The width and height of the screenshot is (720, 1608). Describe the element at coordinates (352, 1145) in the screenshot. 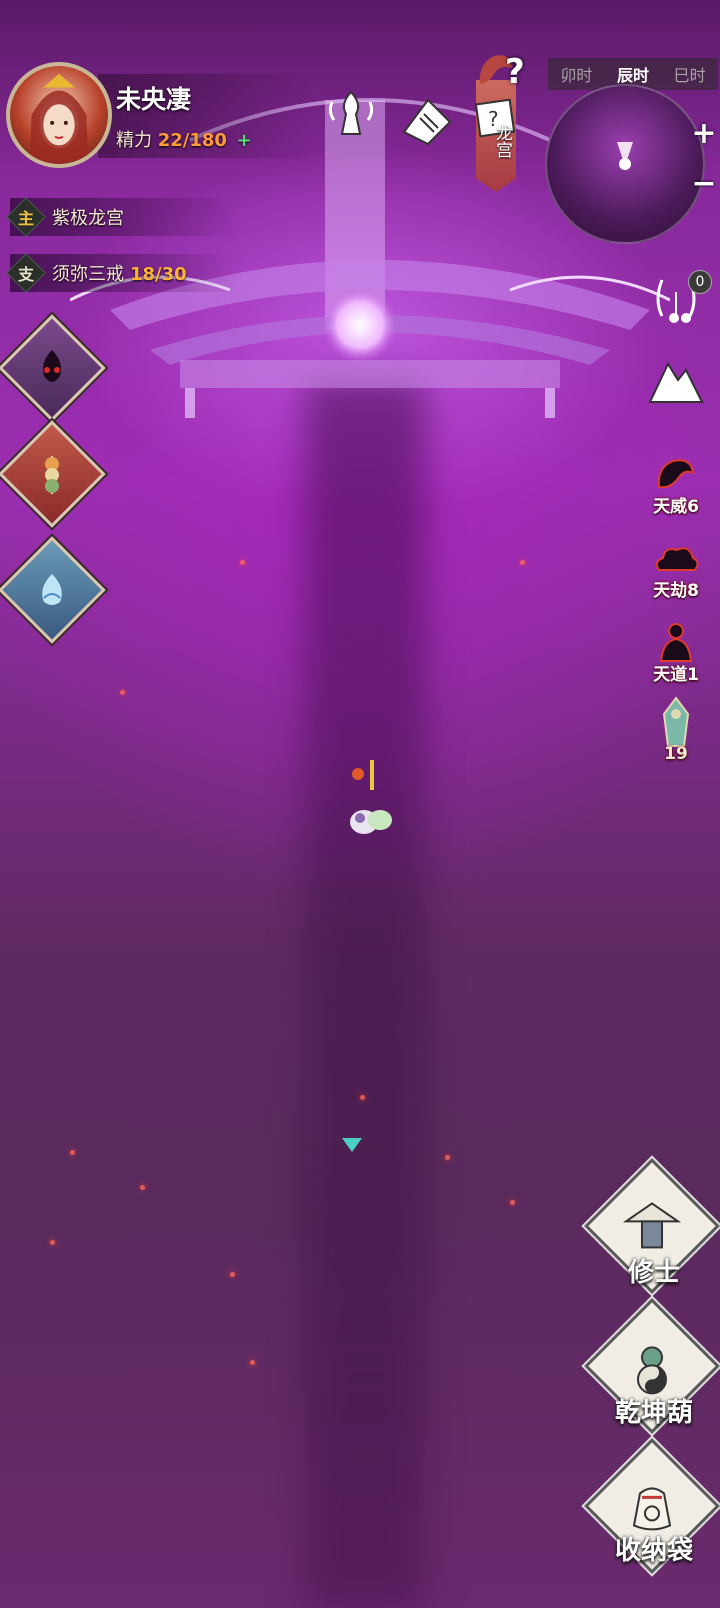

I see `waypoint-marker-icon` at that location.